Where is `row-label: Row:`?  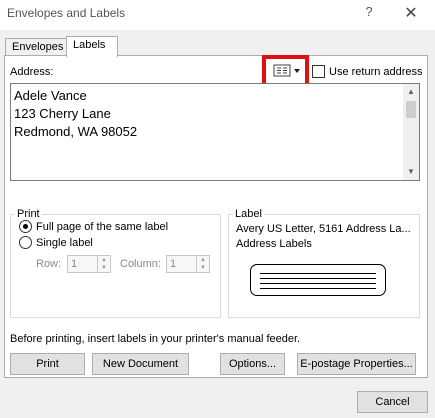
row-label: Row: is located at coordinates (49, 264).